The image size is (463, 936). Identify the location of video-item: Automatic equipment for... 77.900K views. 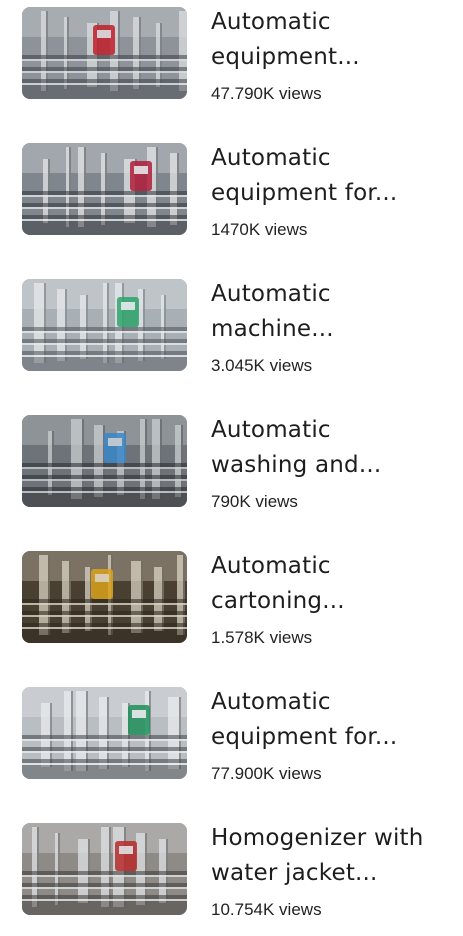
(231, 740).